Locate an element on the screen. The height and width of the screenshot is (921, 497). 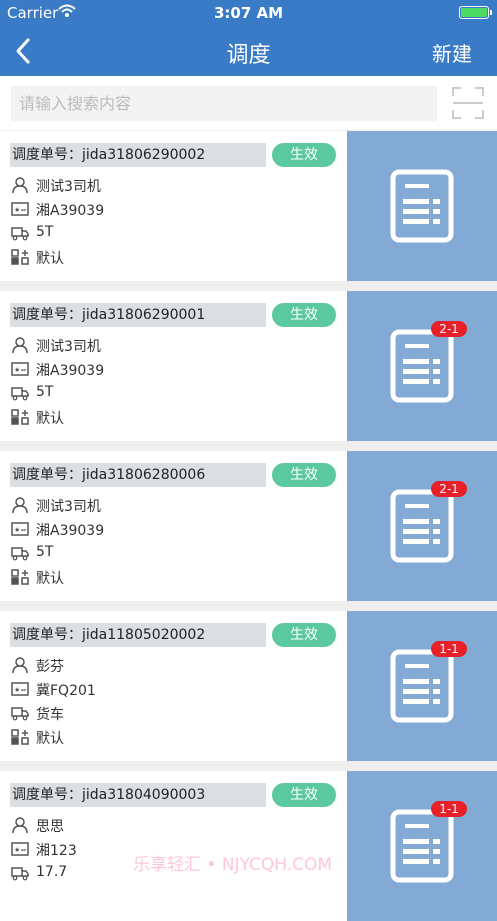
scan-icon is located at coordinates (468, 103).